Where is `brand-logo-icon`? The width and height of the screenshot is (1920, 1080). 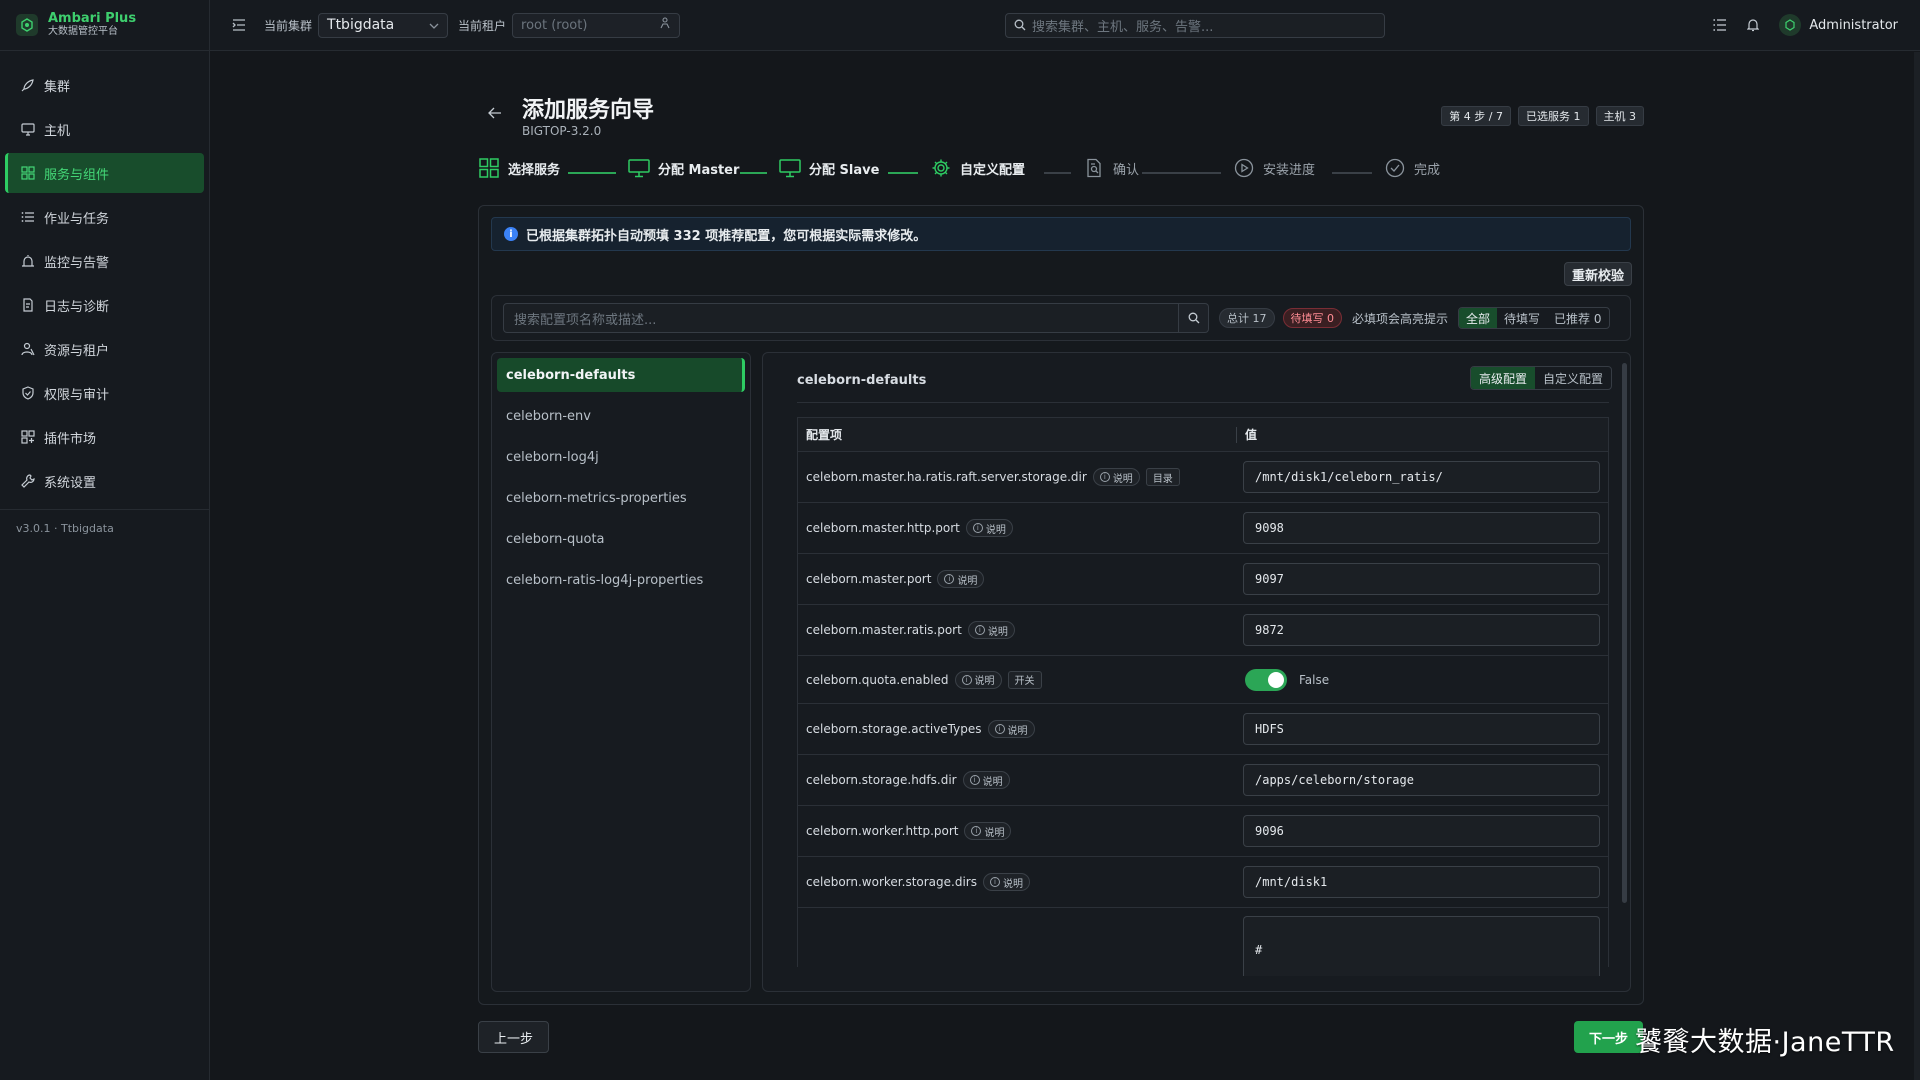 brand-logo-icon is located at coordinates (27, 25).